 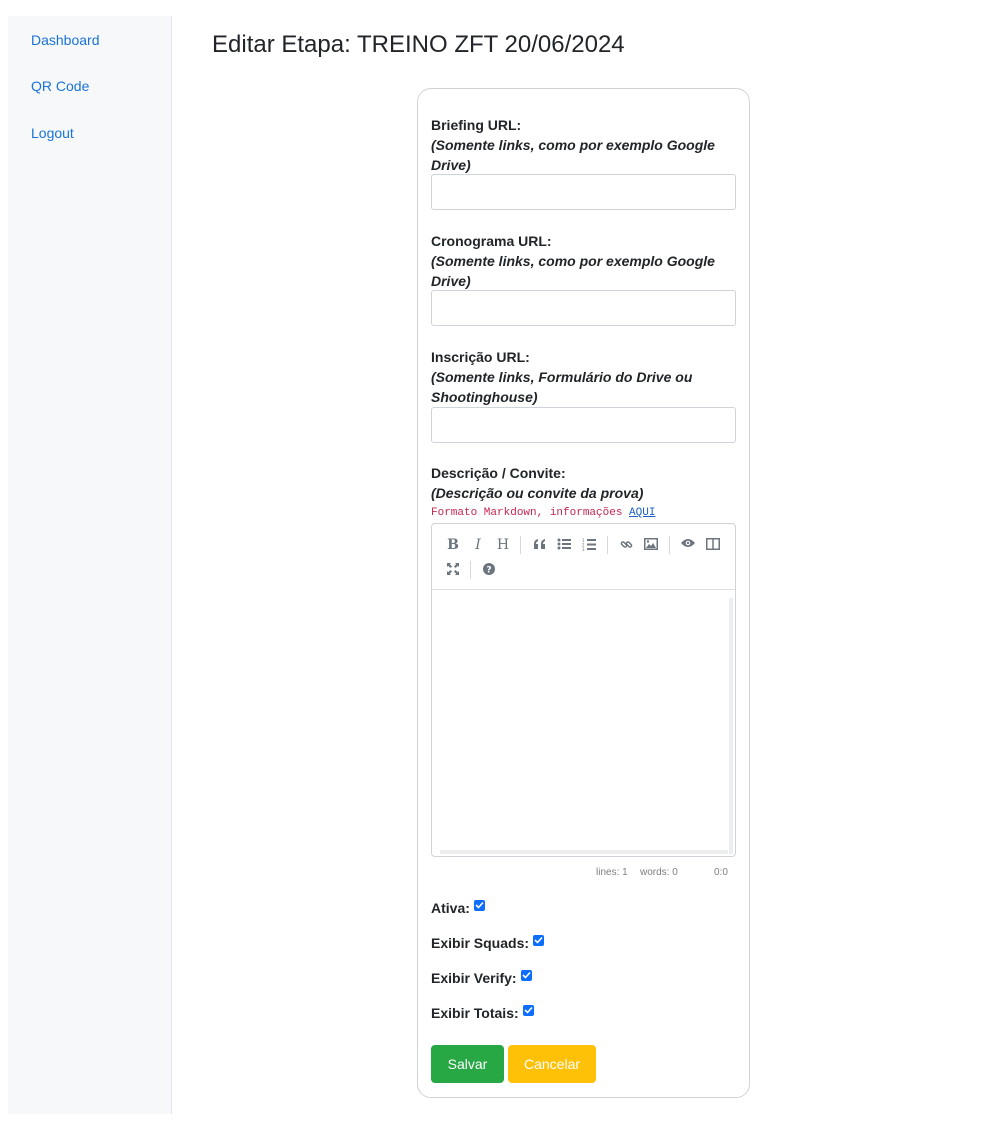 I want to click on markdown-info-link: AQUI, so click(x=642, y=513).